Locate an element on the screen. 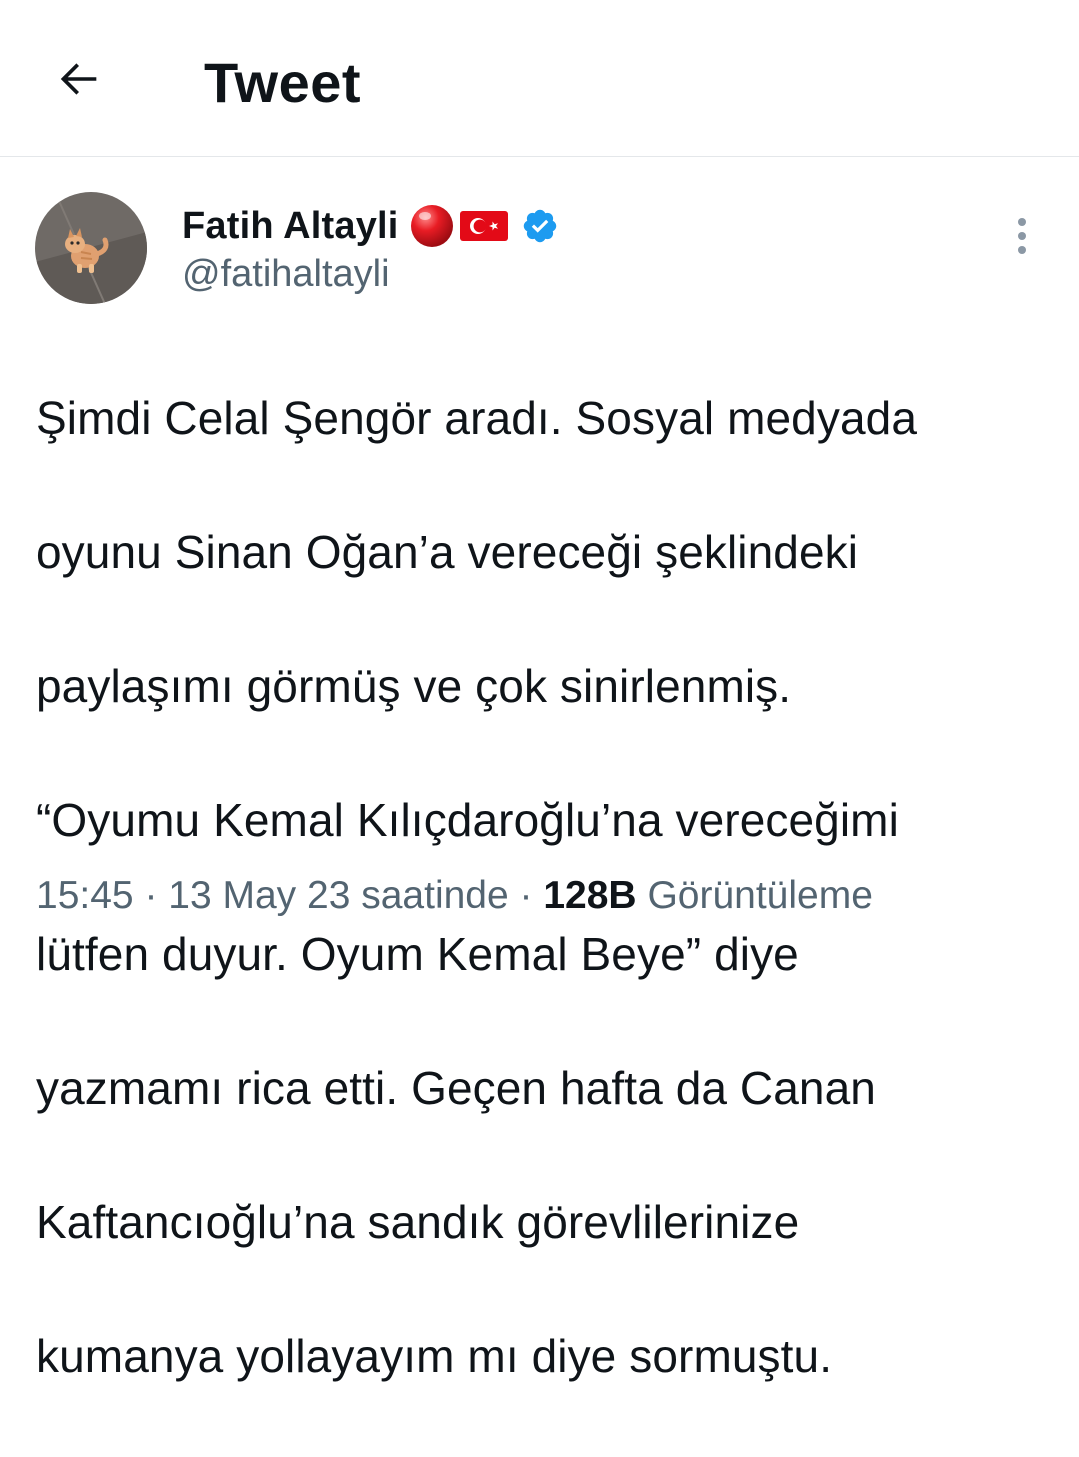 The image size is (1079, 1457). tweet-line: lütfen duyur. Oyum Kemal Beye” diye is located at coordinates (417, 954).